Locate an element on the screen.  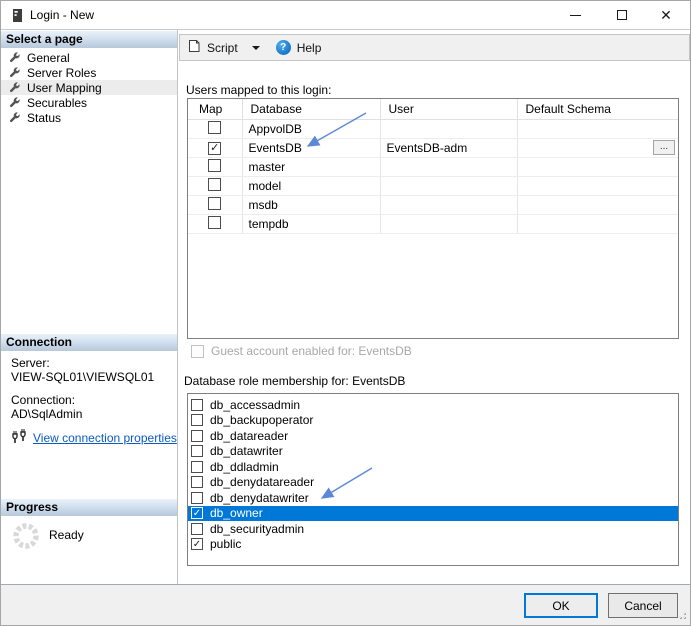
role-checkbox-db_datawriter is located at coordinates (197, 451).